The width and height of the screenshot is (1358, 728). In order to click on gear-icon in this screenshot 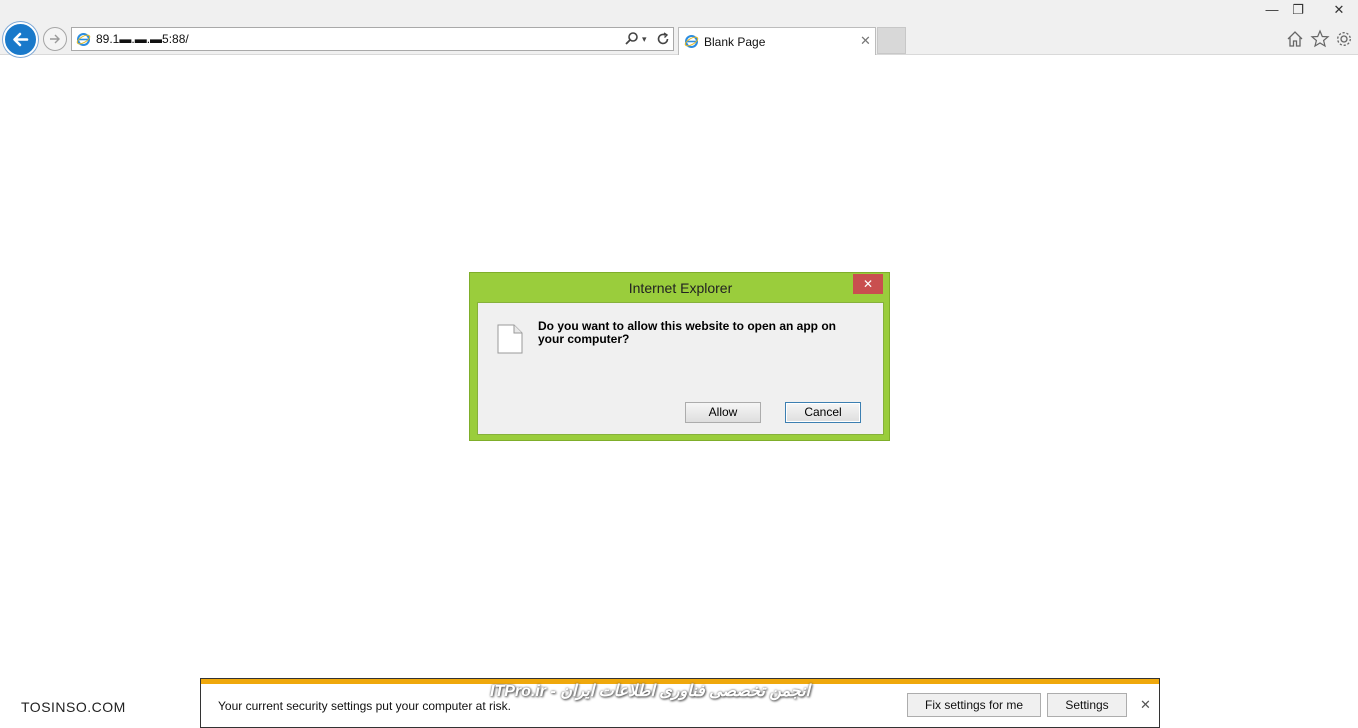, I will do `click(1344, 39)`.